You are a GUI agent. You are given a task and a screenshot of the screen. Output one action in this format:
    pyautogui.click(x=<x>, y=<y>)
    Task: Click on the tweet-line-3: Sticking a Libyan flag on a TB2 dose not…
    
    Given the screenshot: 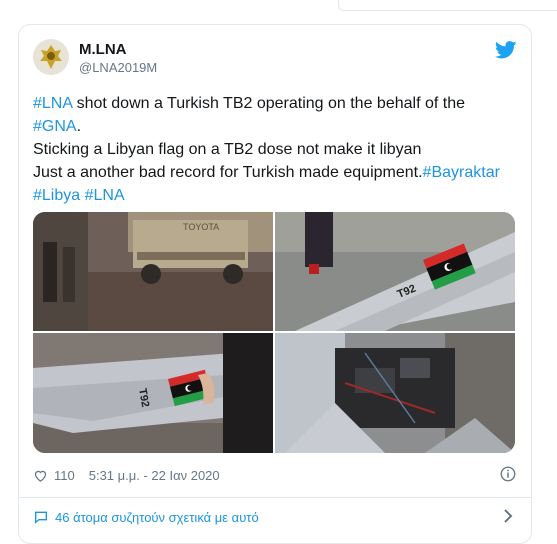 What is the action you would take?
    pyautogui.click(x=227, y=149)
    